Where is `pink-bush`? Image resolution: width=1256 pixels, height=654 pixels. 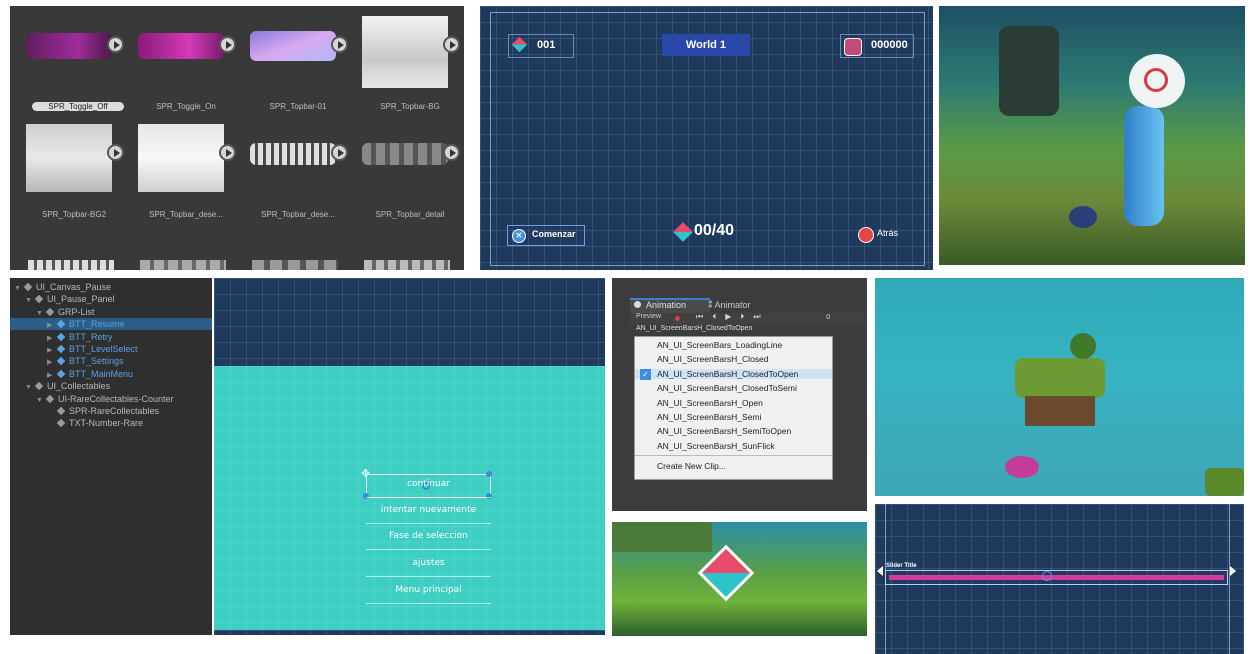 pink-bush is located at coordinates (1022, 467).